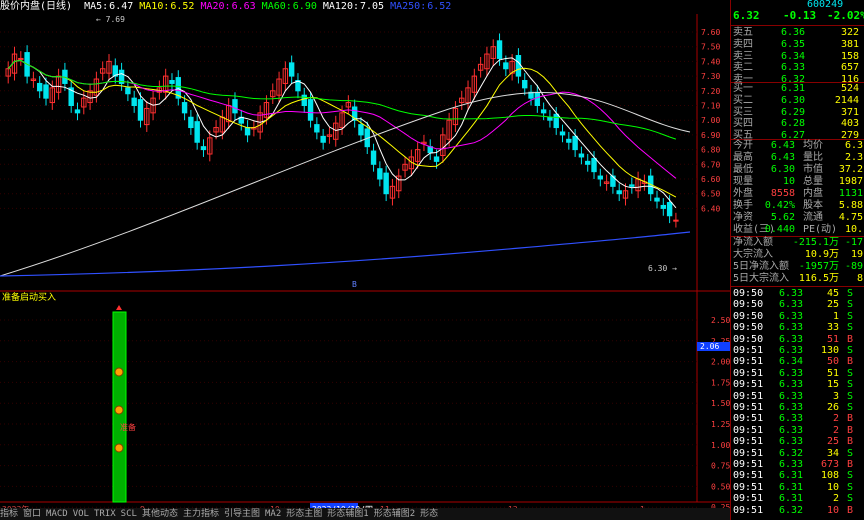 This screenshot has height=520, width=864. I want to click on bid-label: 买二, so click(743, 100).